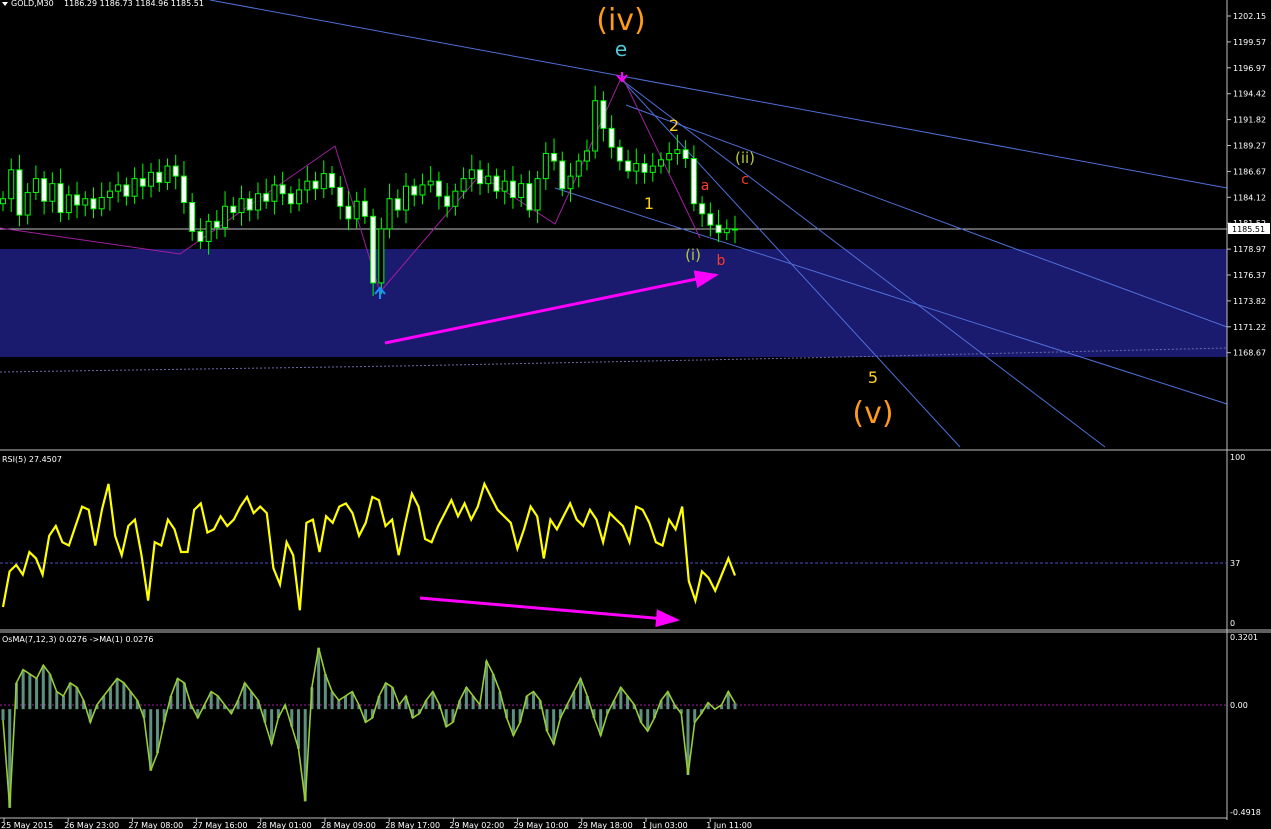 Image resolution: width=1271 pixels, height=829 pixels. I want to click on osma-tick-top: 0.3201, so click(1244, 637).